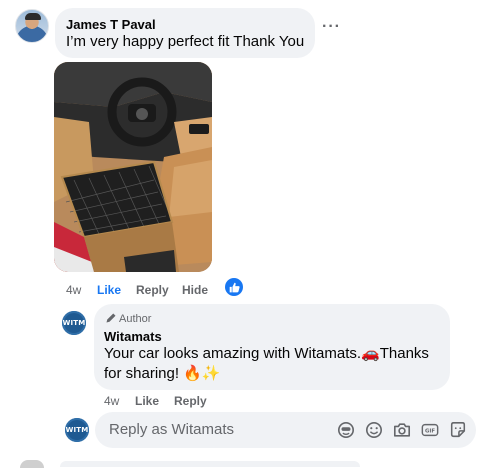 The width and height of the screenshot is (504, 468). I want to click on comment-text: I’m very happy perfect fit Thank You, so click(185, 41).